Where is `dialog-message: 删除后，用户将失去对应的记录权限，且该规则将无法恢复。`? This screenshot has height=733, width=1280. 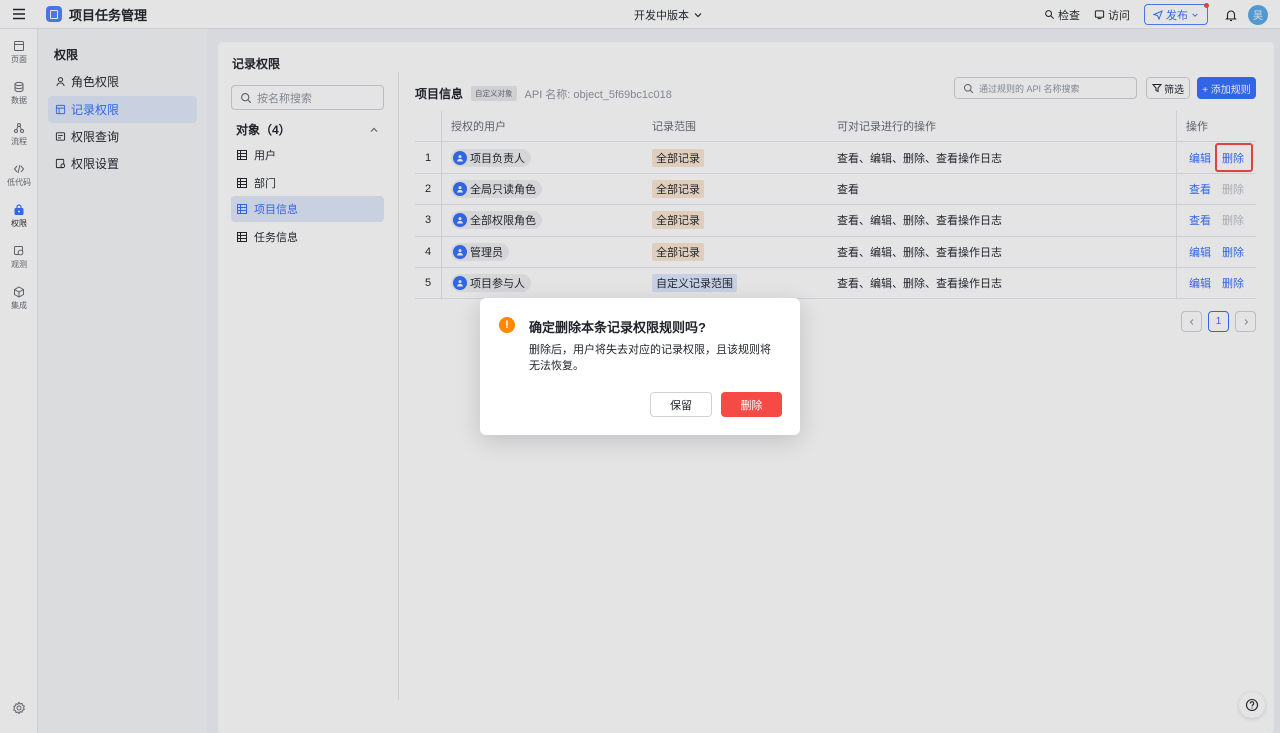
dialog-message: 删除后，用户将失去对应的记录权限，且该规则将无法恢复。 is located at coordinates (650, 358).